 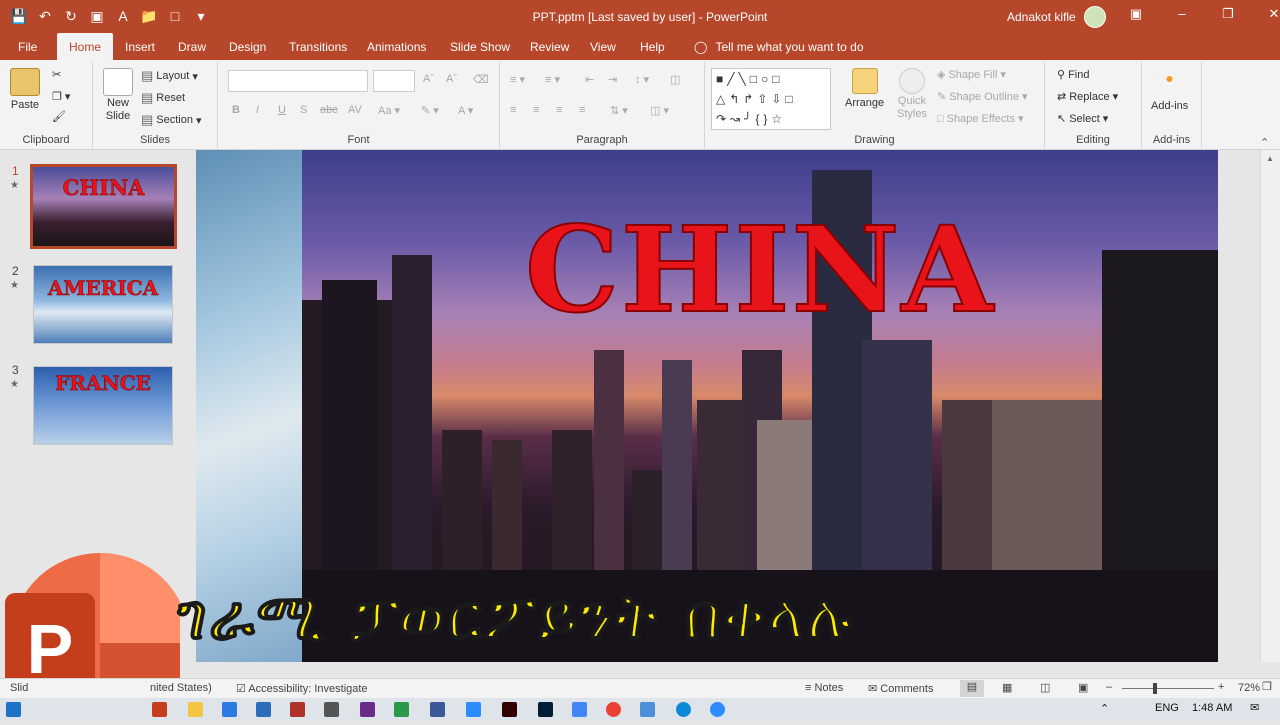 I want to click on decrease-indent-icon: ⇤, so click(x=589, y=79).